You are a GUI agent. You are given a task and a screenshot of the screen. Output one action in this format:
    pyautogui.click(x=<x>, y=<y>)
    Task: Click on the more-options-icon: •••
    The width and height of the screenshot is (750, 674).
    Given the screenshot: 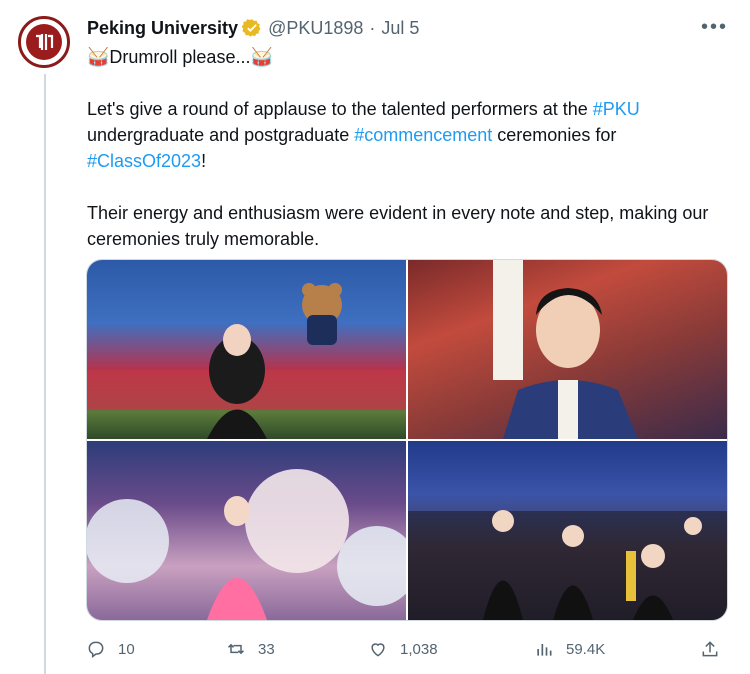 What is the action you would take?
    pyautogui.click(x=714, y=27)
    